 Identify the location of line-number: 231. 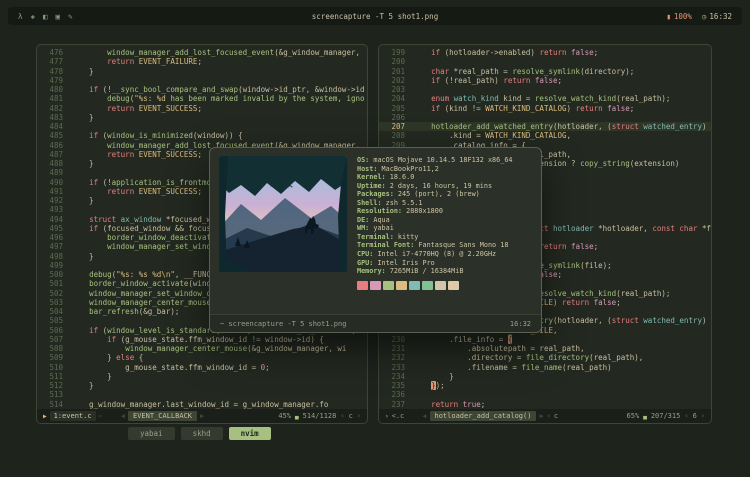
(398, 348).